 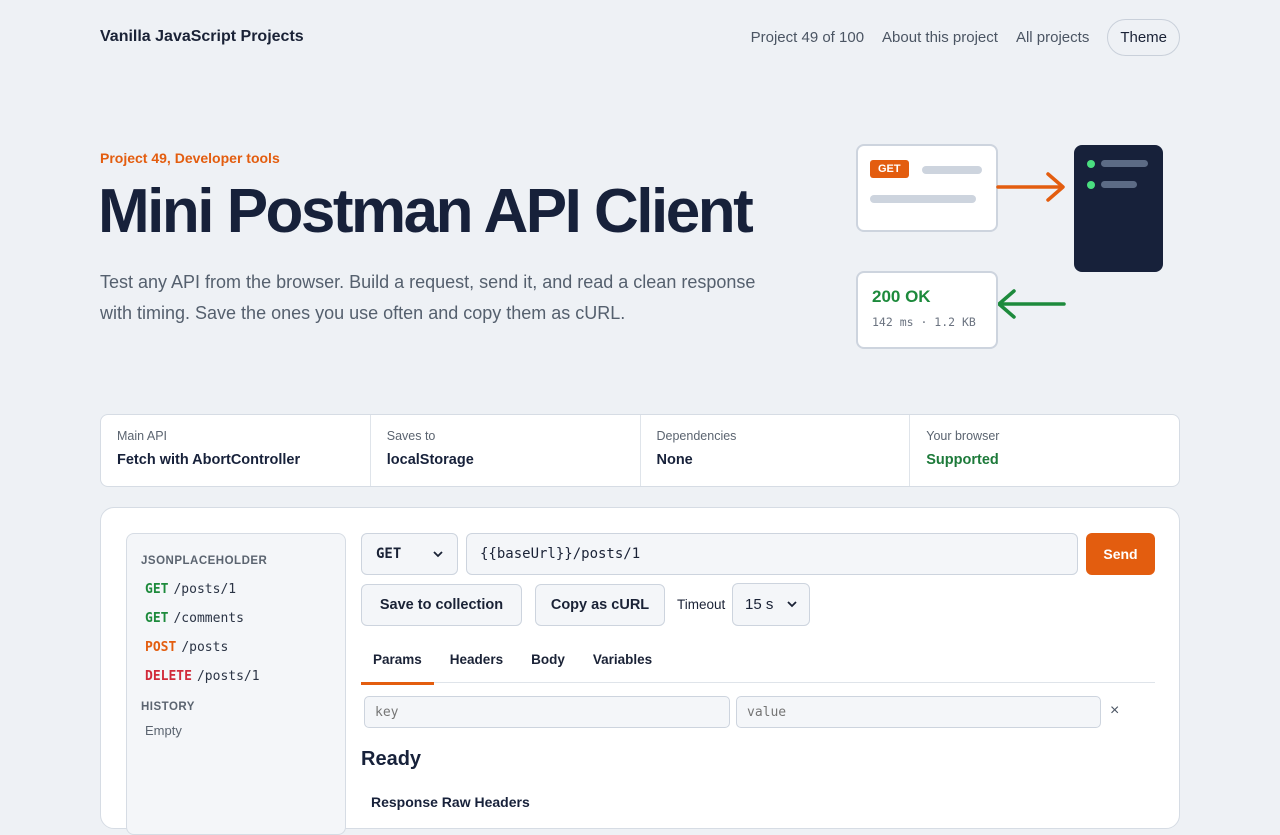 What do you see at coordinates (962, 460) in the screenshot?
I see `info-value: Supported` at bounding box center [962, 460].